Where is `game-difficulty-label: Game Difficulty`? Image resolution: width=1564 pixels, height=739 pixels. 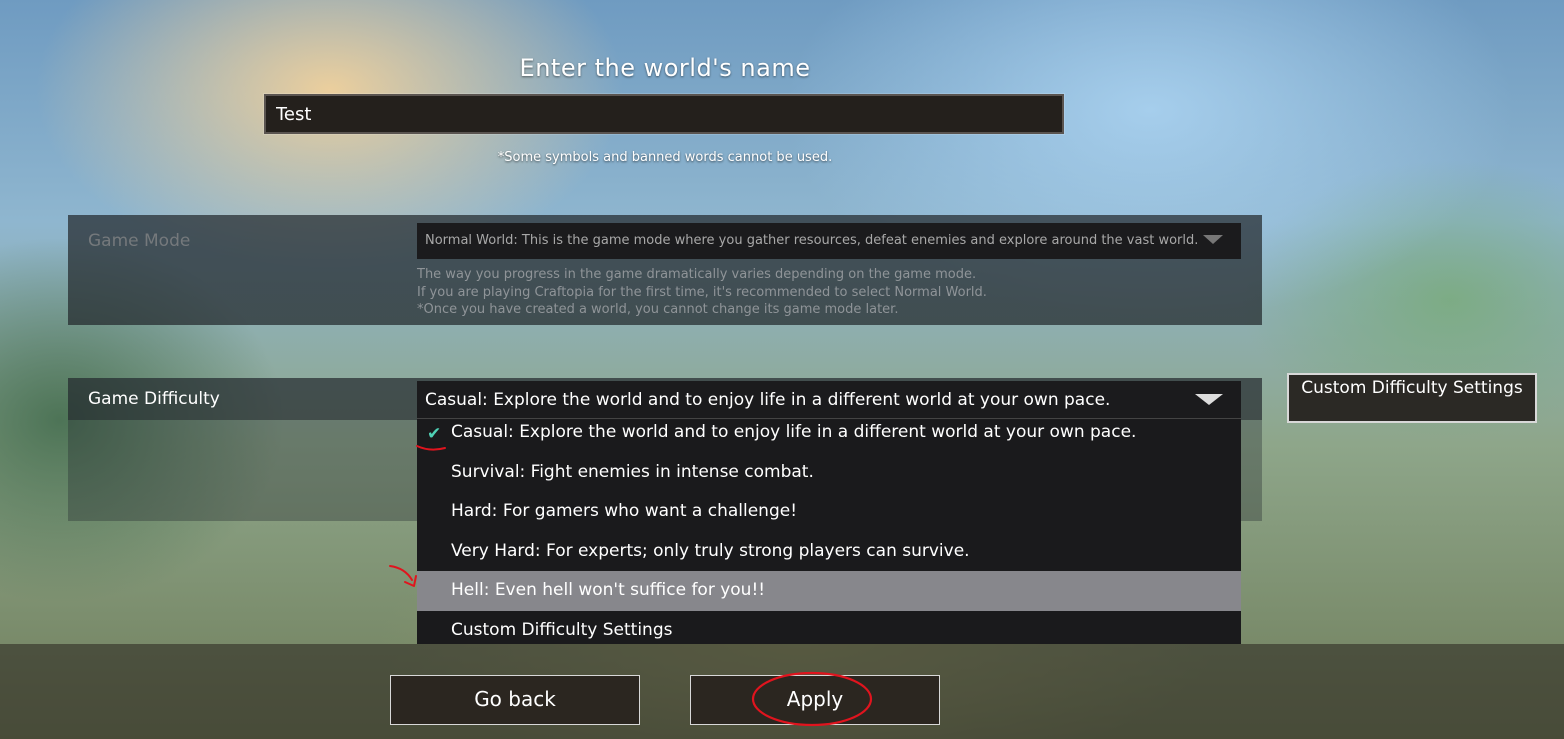 game-difficulty-label: Game Difficulty is located at coordinates (154, 399).